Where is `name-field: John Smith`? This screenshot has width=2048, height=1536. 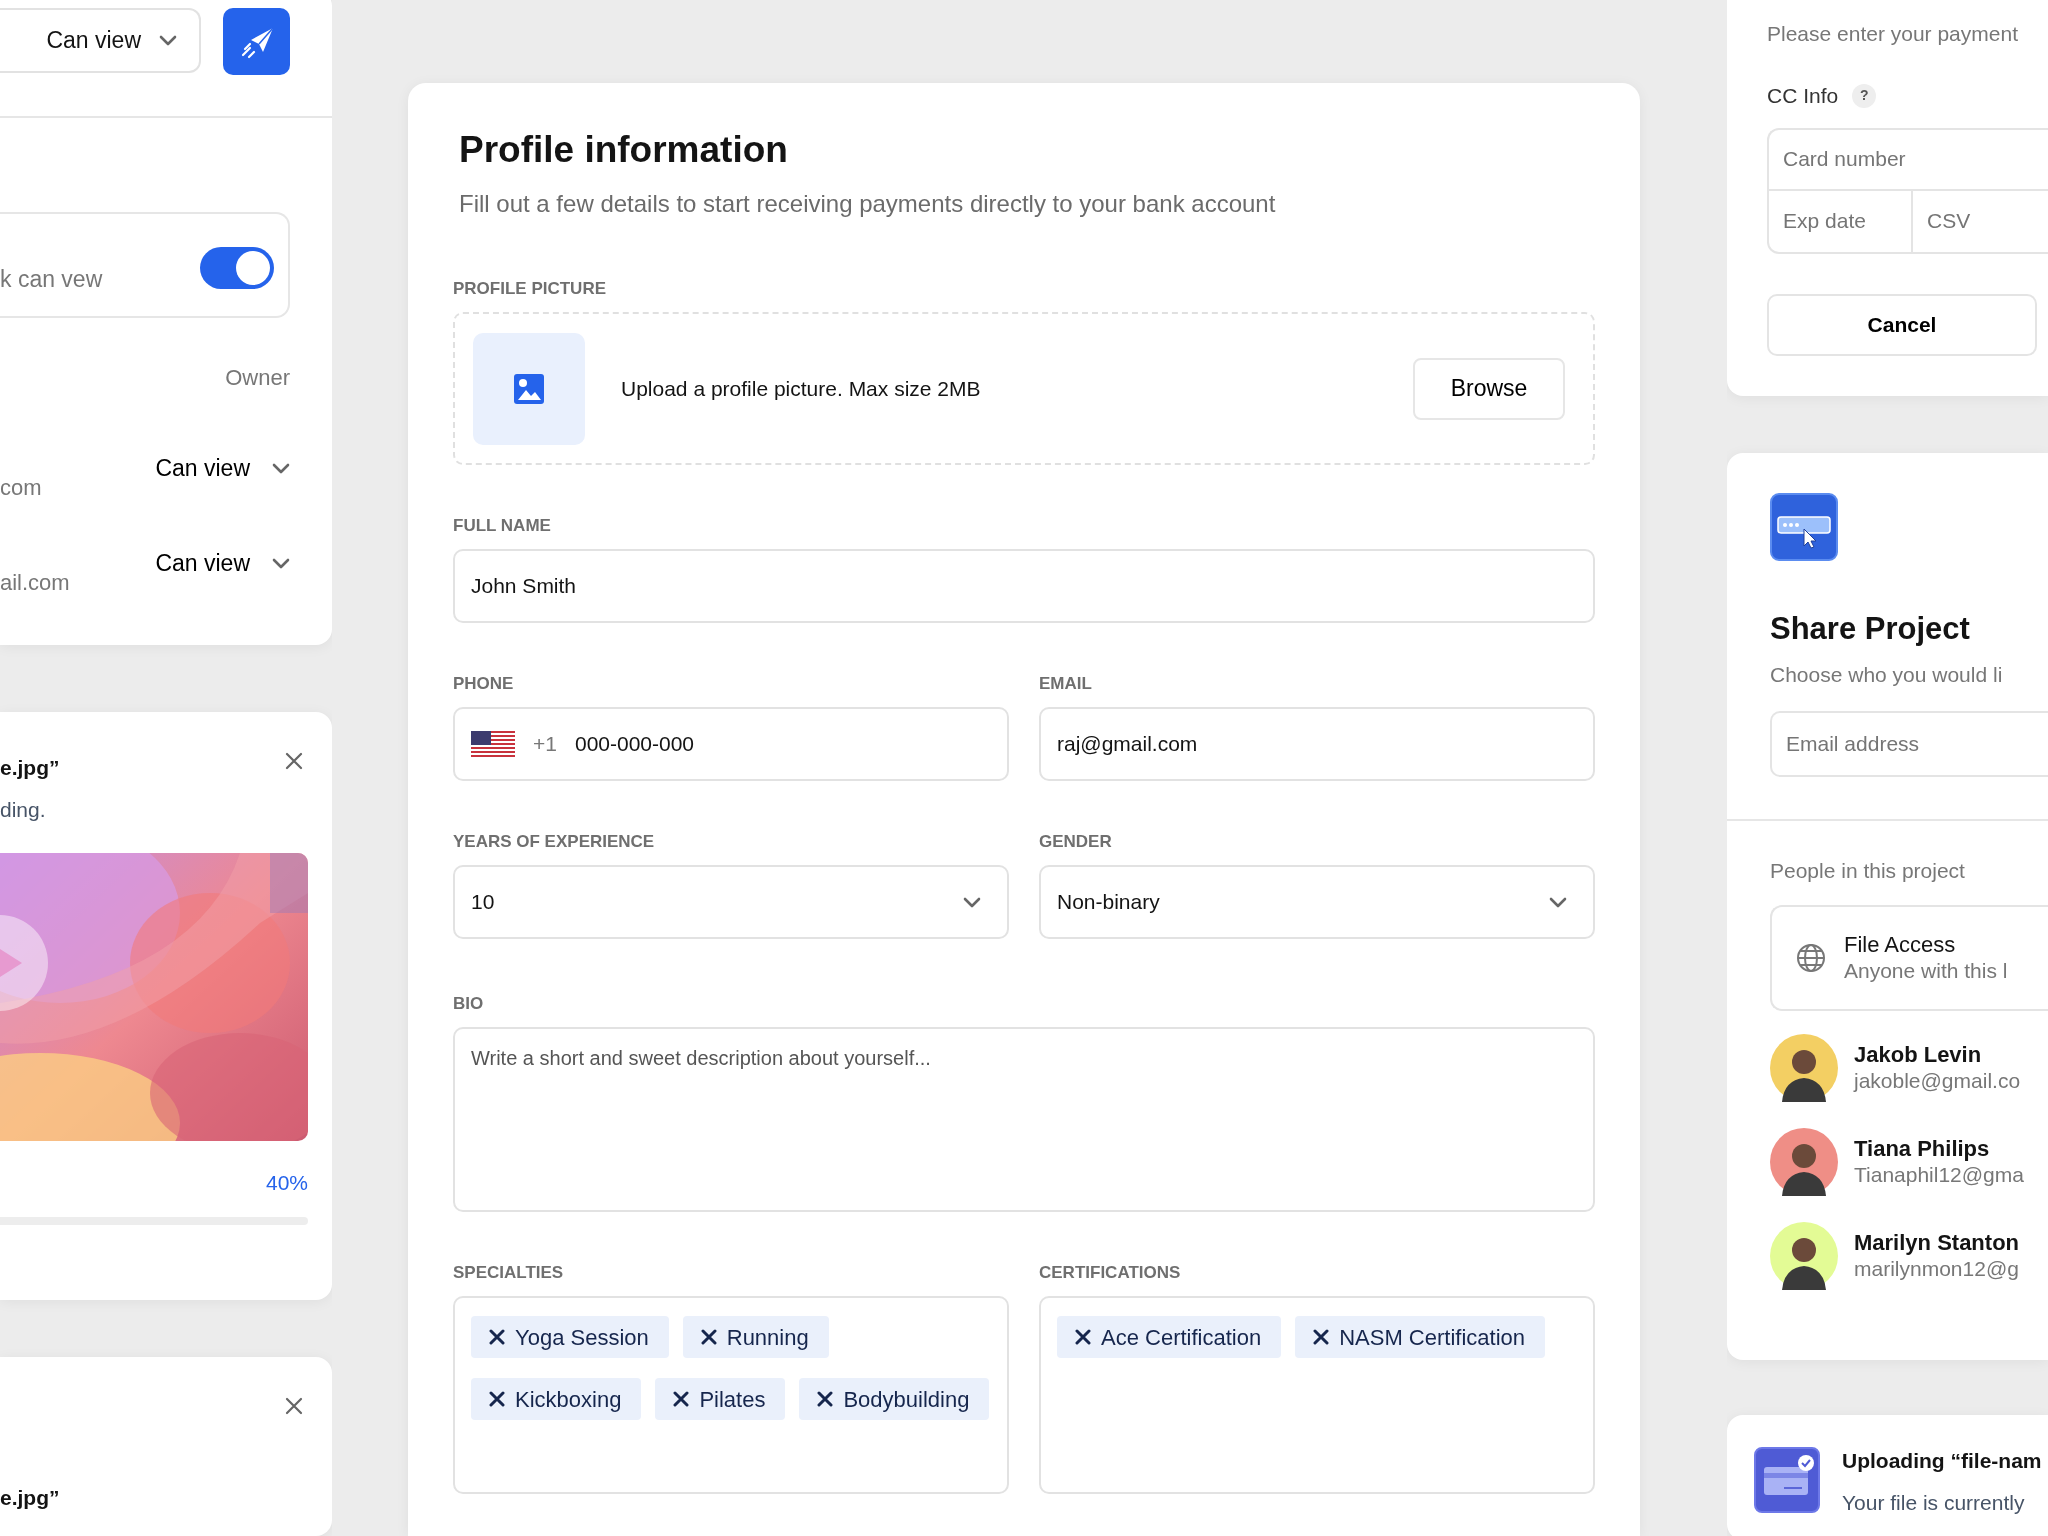 name-field: John Smith is located at coordinates (1024, 586).